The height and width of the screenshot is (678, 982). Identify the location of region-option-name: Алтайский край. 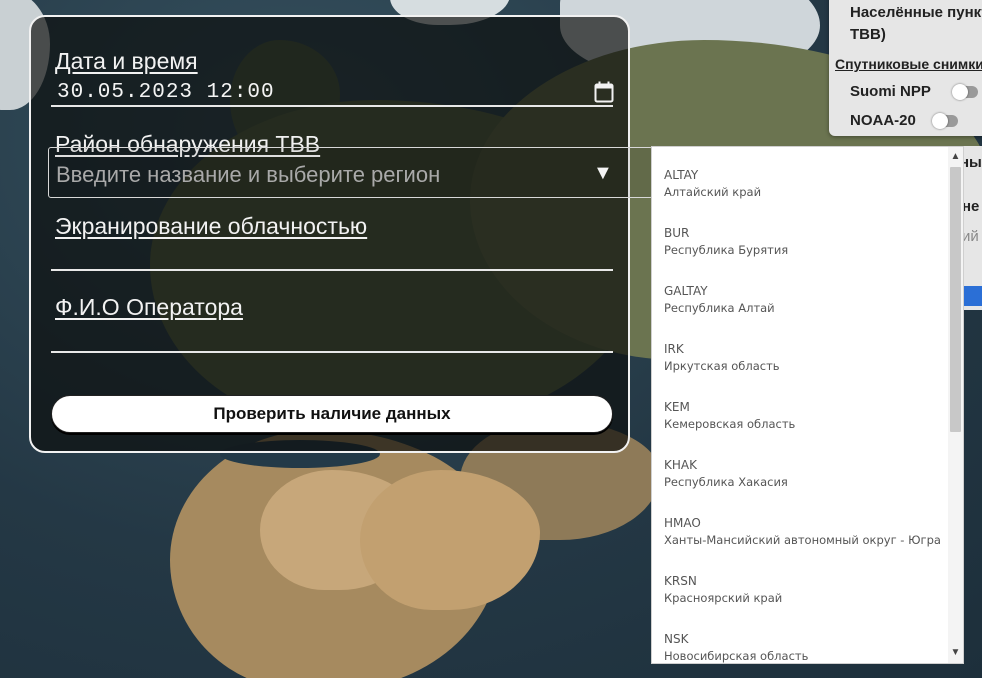
(713, 192).